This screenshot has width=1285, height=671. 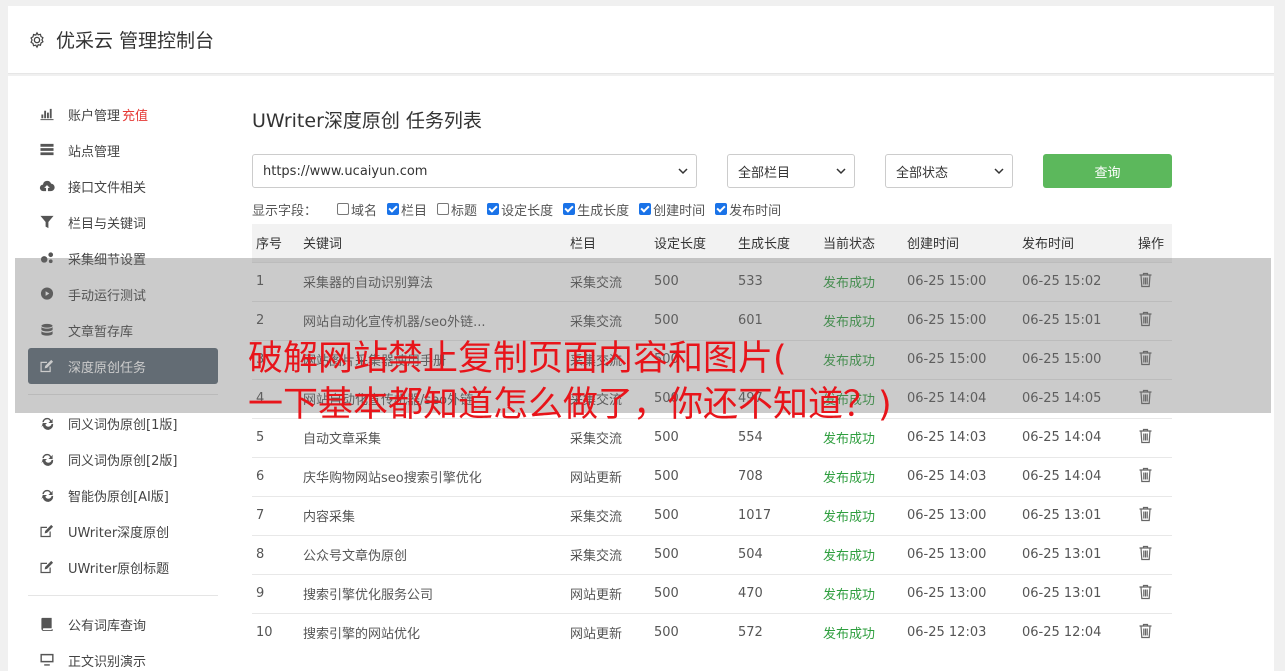 What do you see at coordinates (118, 497) in the screenshot?
I see `sidebar-item-label: 智能伪原创[AI版]` at bounding box center [118, 497].